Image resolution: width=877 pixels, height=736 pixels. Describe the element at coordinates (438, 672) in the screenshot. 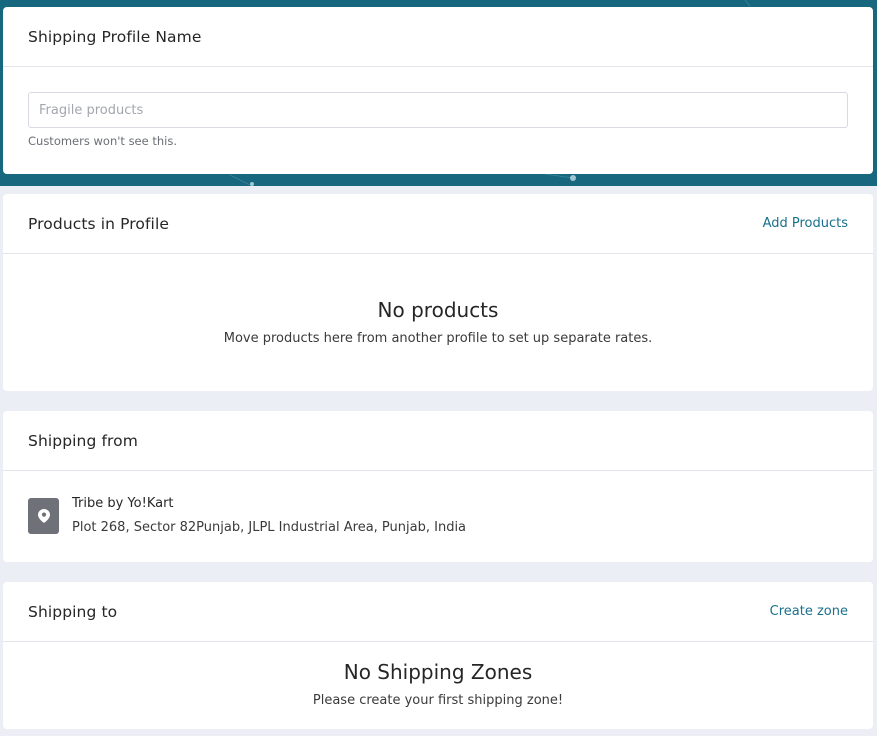

I see `empty-state-title: No Shipping Zones` at that location.